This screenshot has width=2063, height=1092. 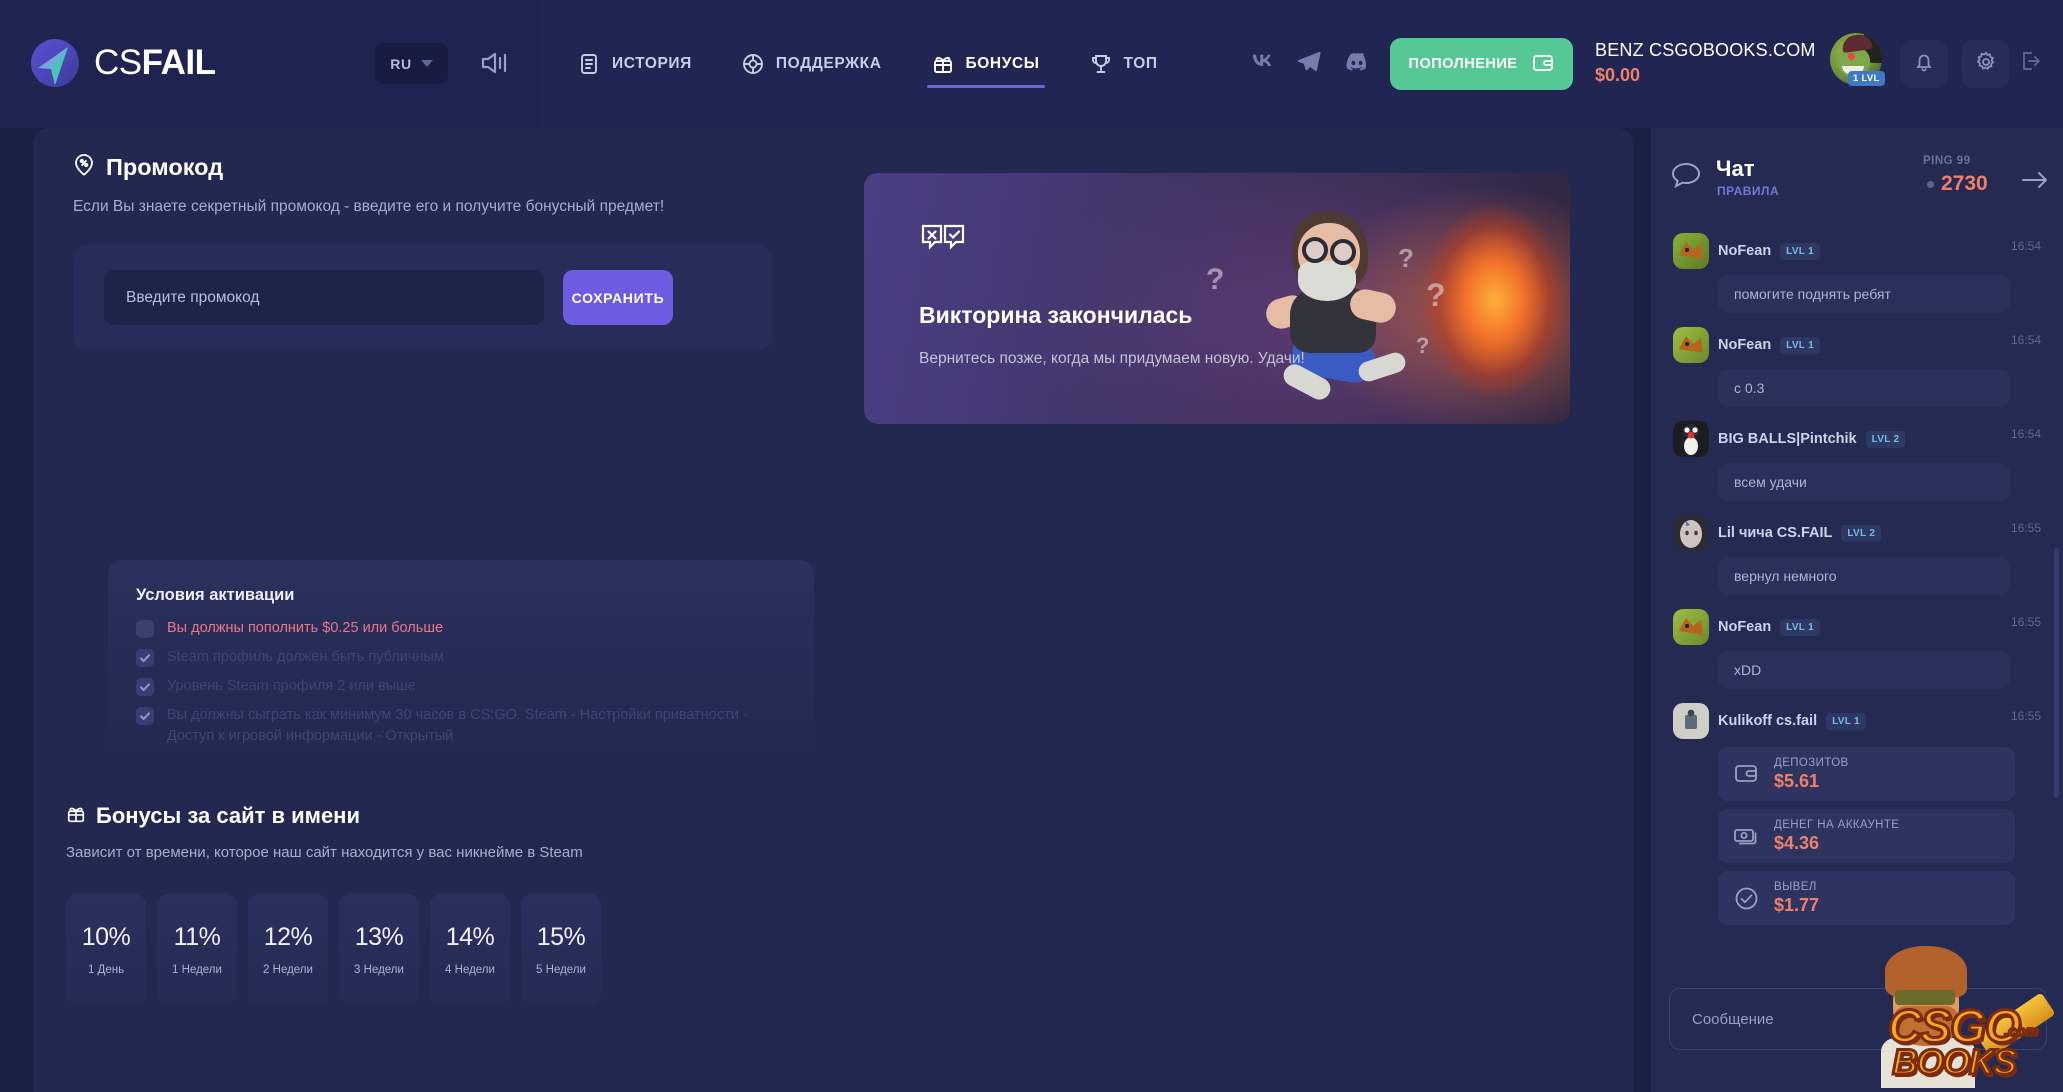 What do you see at coordinates (76, 816) in the screenshot?
I see `gift-icon` at bounding box center [76, 816].